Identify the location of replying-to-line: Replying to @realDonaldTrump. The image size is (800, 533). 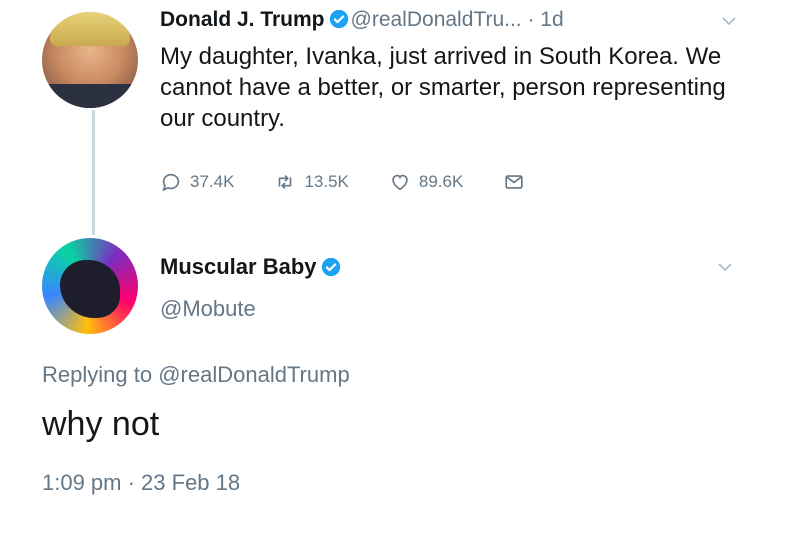
(196, 375).